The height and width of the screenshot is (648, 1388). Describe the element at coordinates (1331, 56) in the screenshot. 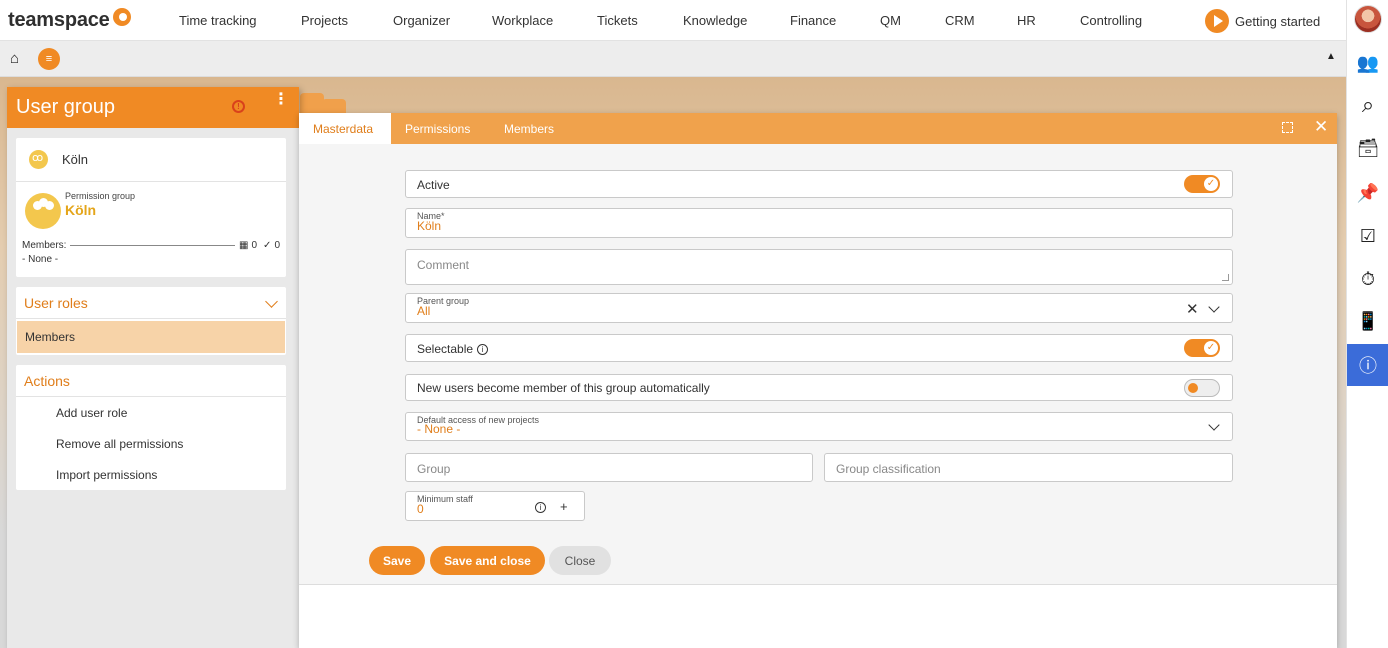

I see `collapse-arrow-icon: ▲` at that location.